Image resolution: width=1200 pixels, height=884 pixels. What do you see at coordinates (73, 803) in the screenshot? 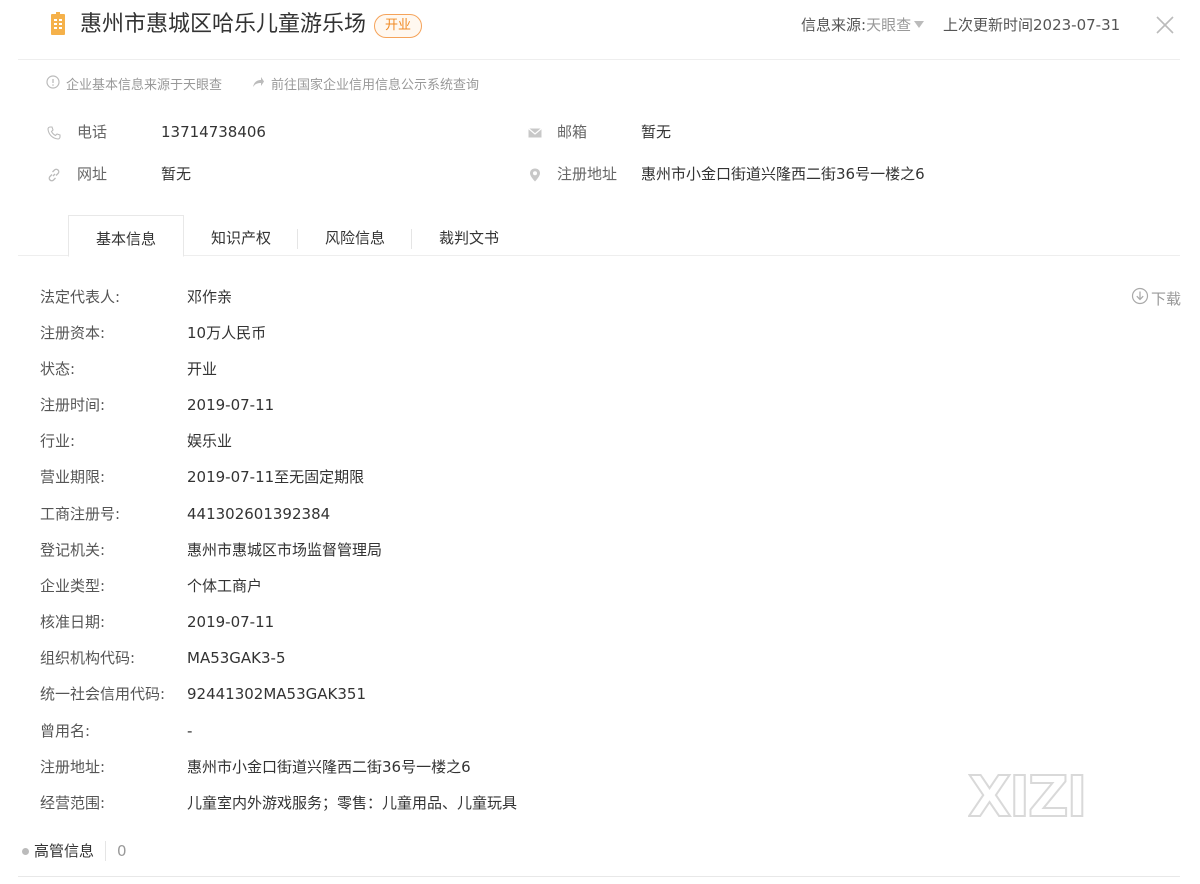
I see `info-key: 经营范围:` at bounding box center [73, 803].